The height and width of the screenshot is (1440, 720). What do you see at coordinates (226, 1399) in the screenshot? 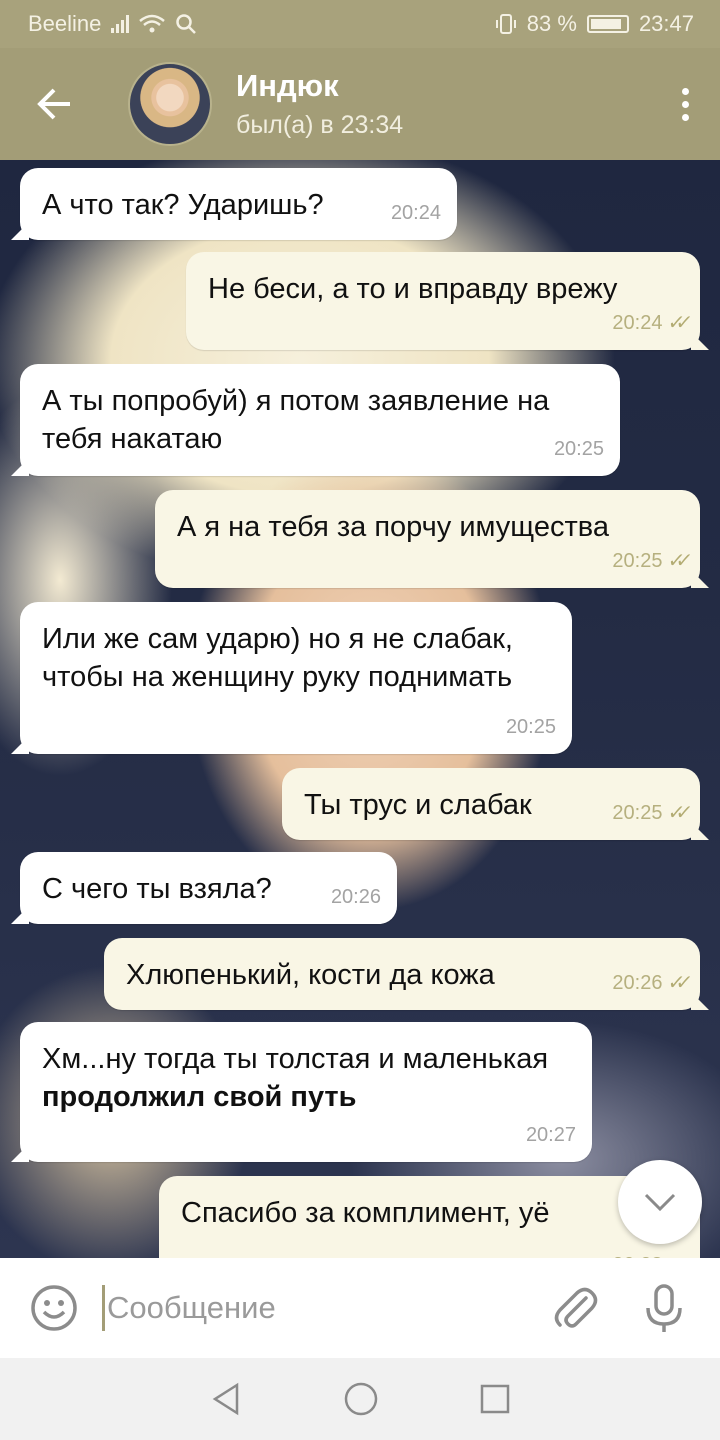
I see `nav-back-icon` at bounding box center [226, 1399].